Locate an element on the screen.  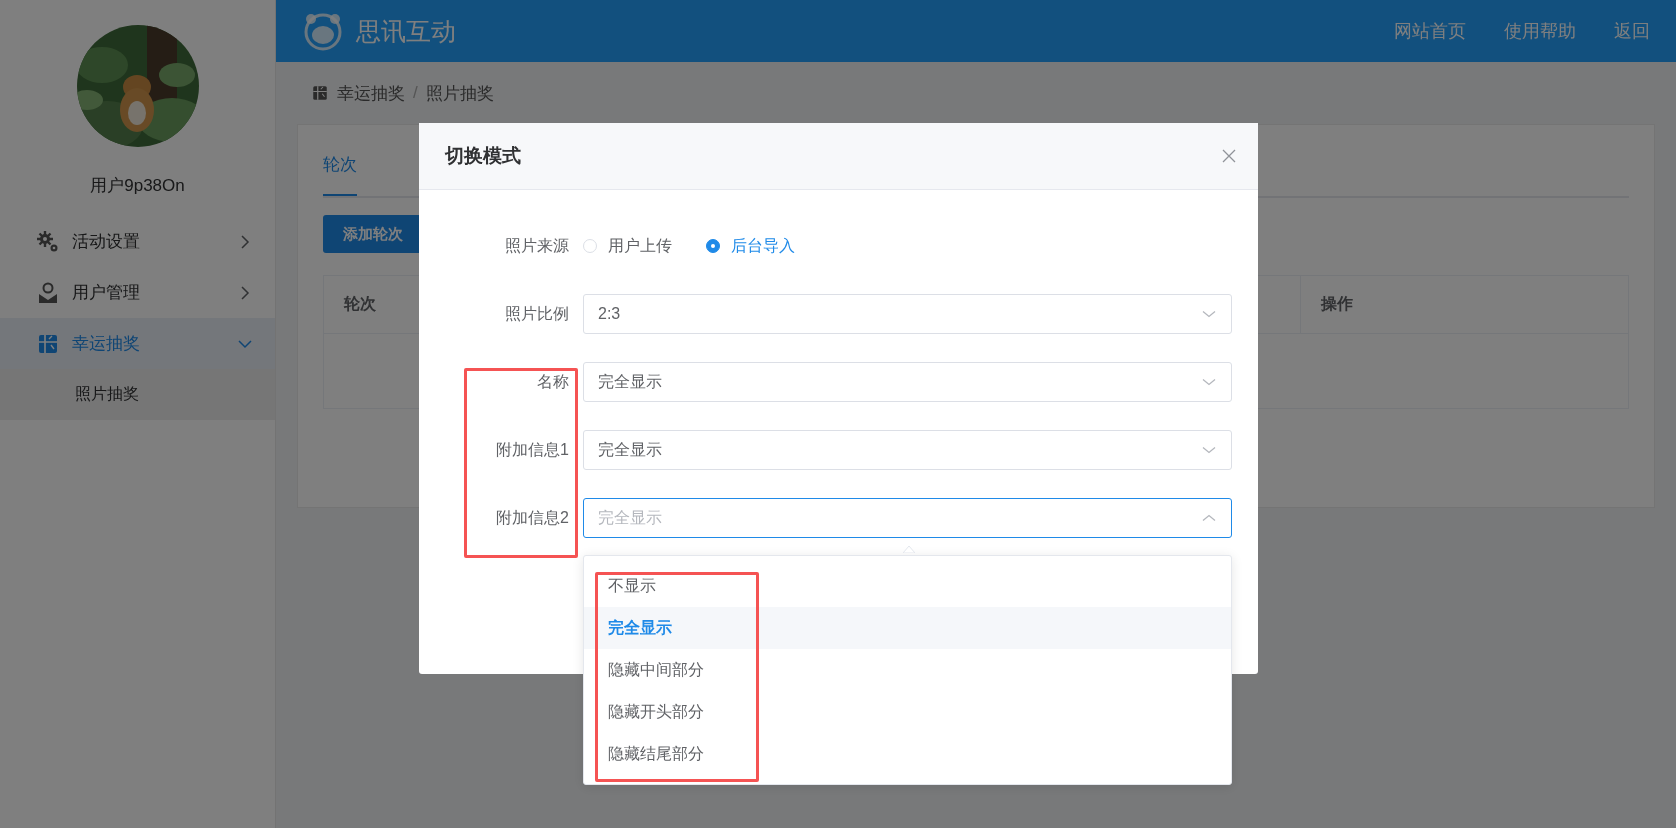
breadcrumb-item: 幸运抽奖 is located at coordinates (371, 93).